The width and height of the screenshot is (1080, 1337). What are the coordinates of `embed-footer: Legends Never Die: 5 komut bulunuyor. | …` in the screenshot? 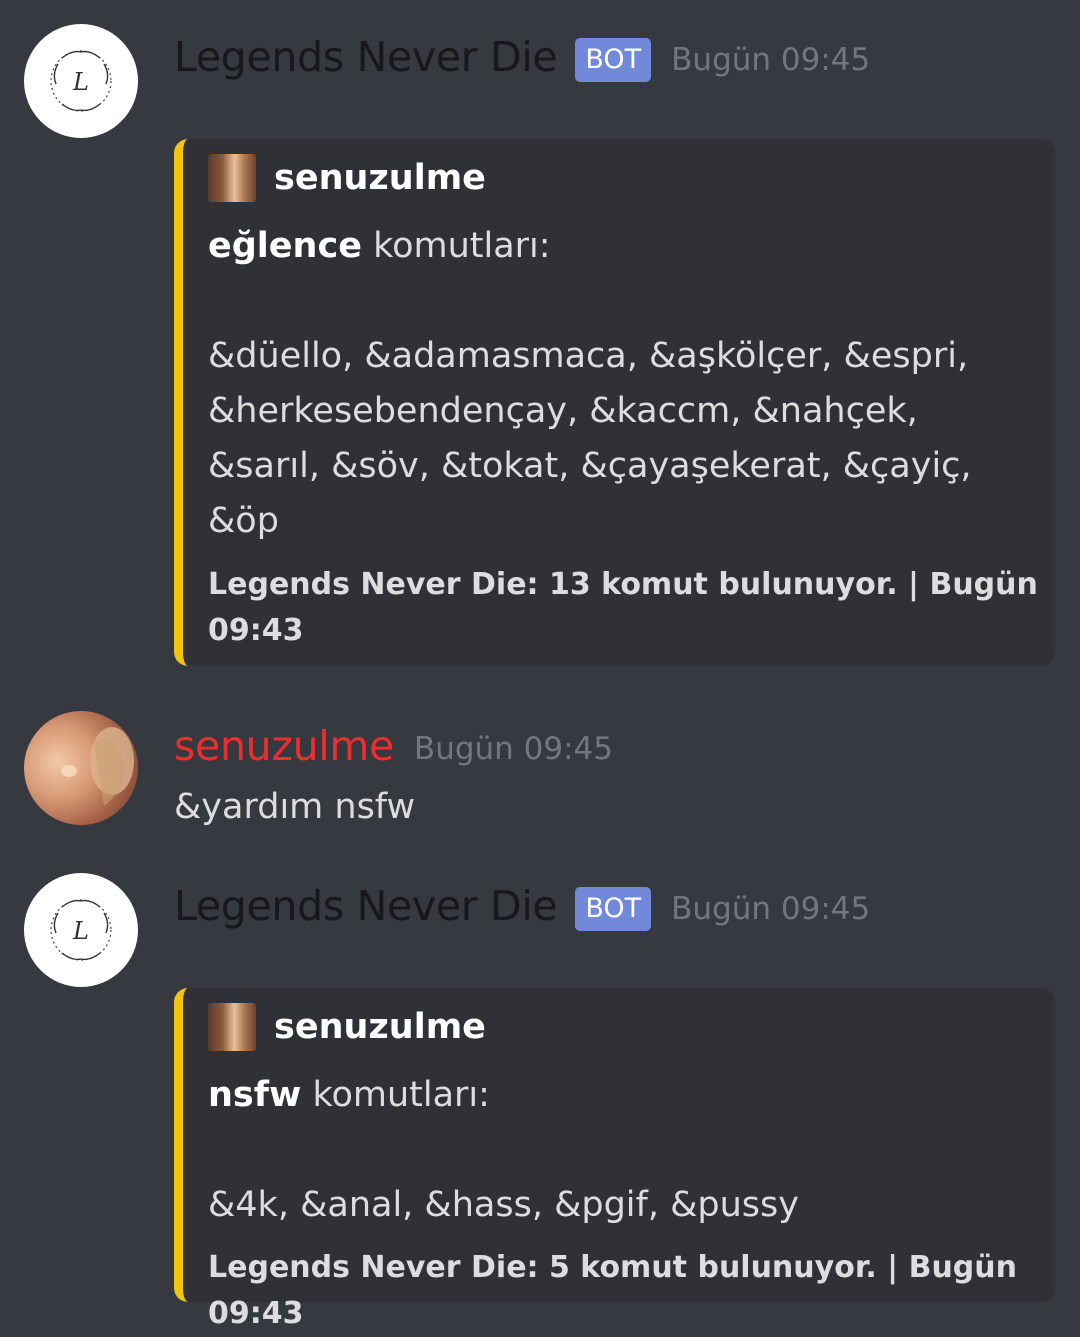 It's located at (612, 1290).